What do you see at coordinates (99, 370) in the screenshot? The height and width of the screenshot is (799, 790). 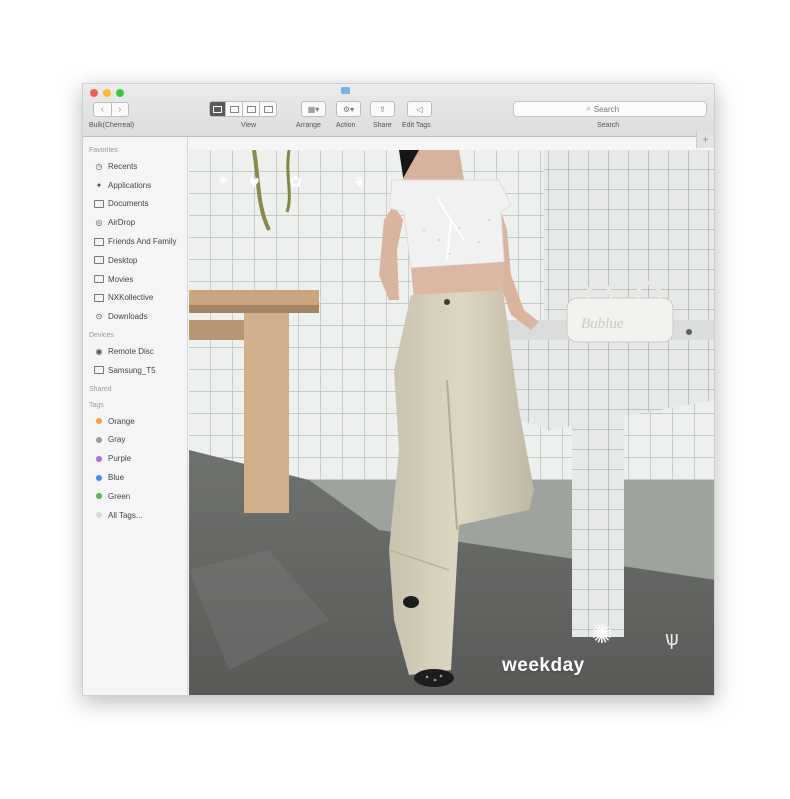 I see `drive-icon` at bounding box center [99, 370].